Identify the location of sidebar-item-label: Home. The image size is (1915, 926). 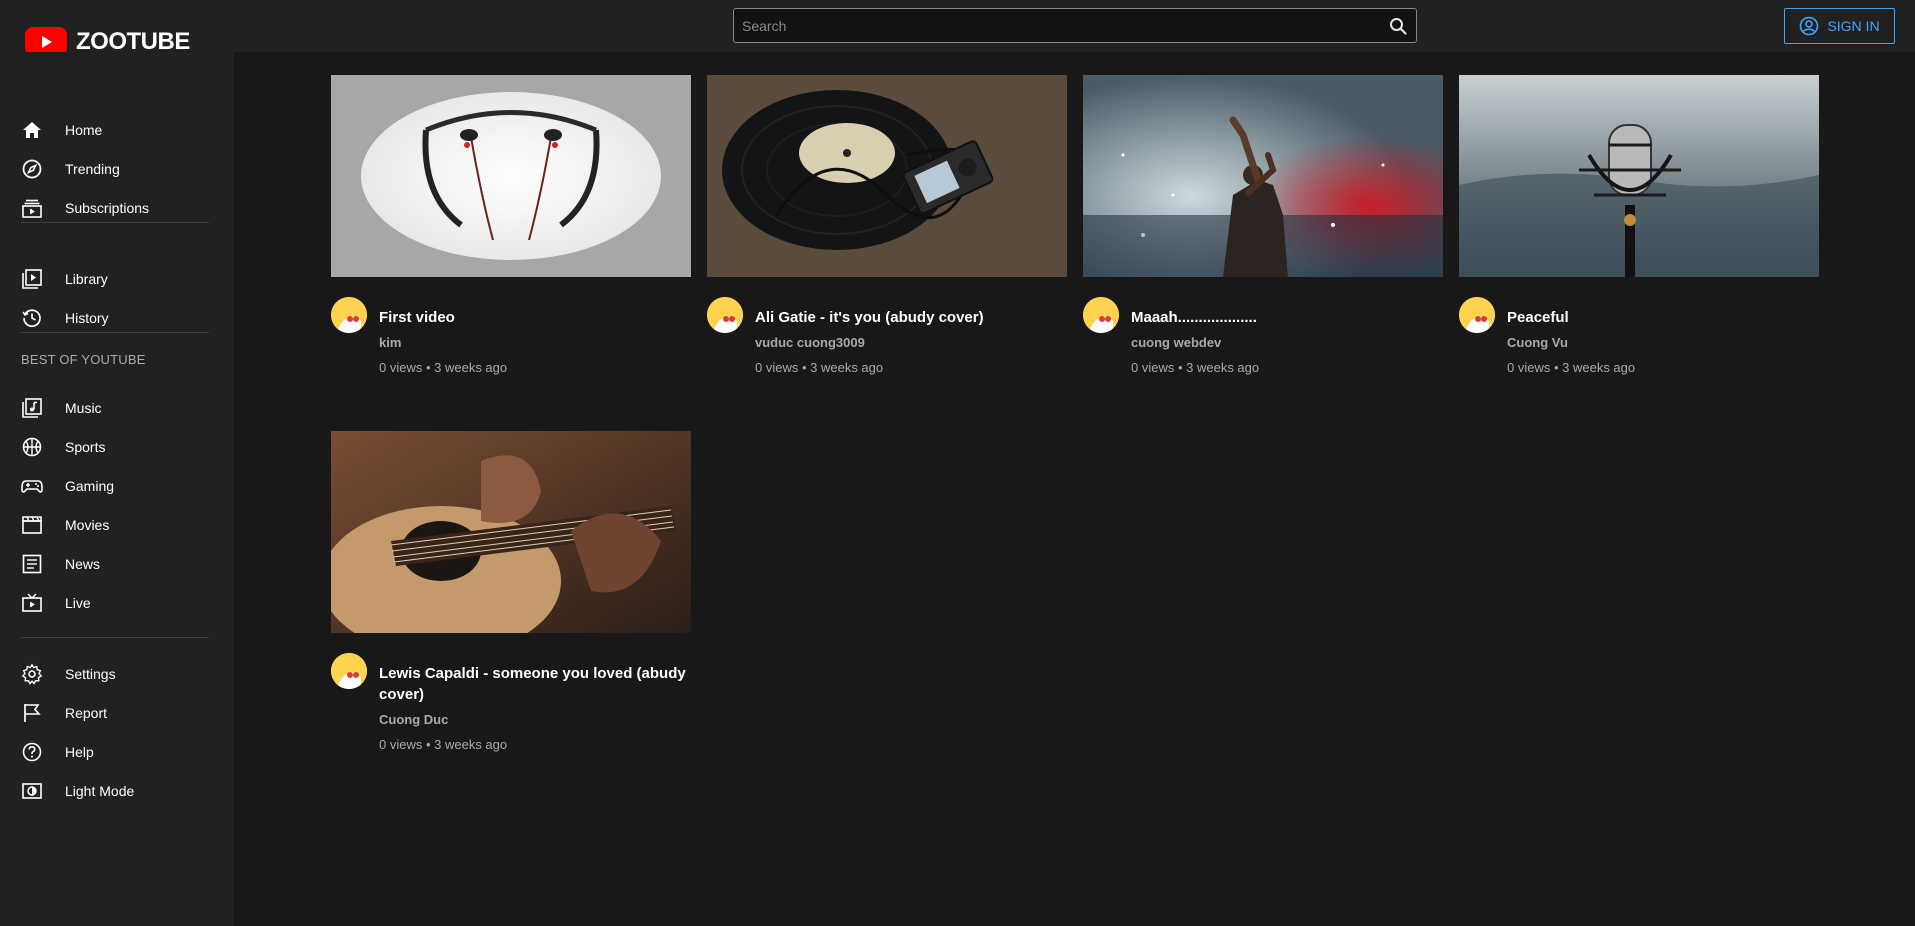
(84, 129).